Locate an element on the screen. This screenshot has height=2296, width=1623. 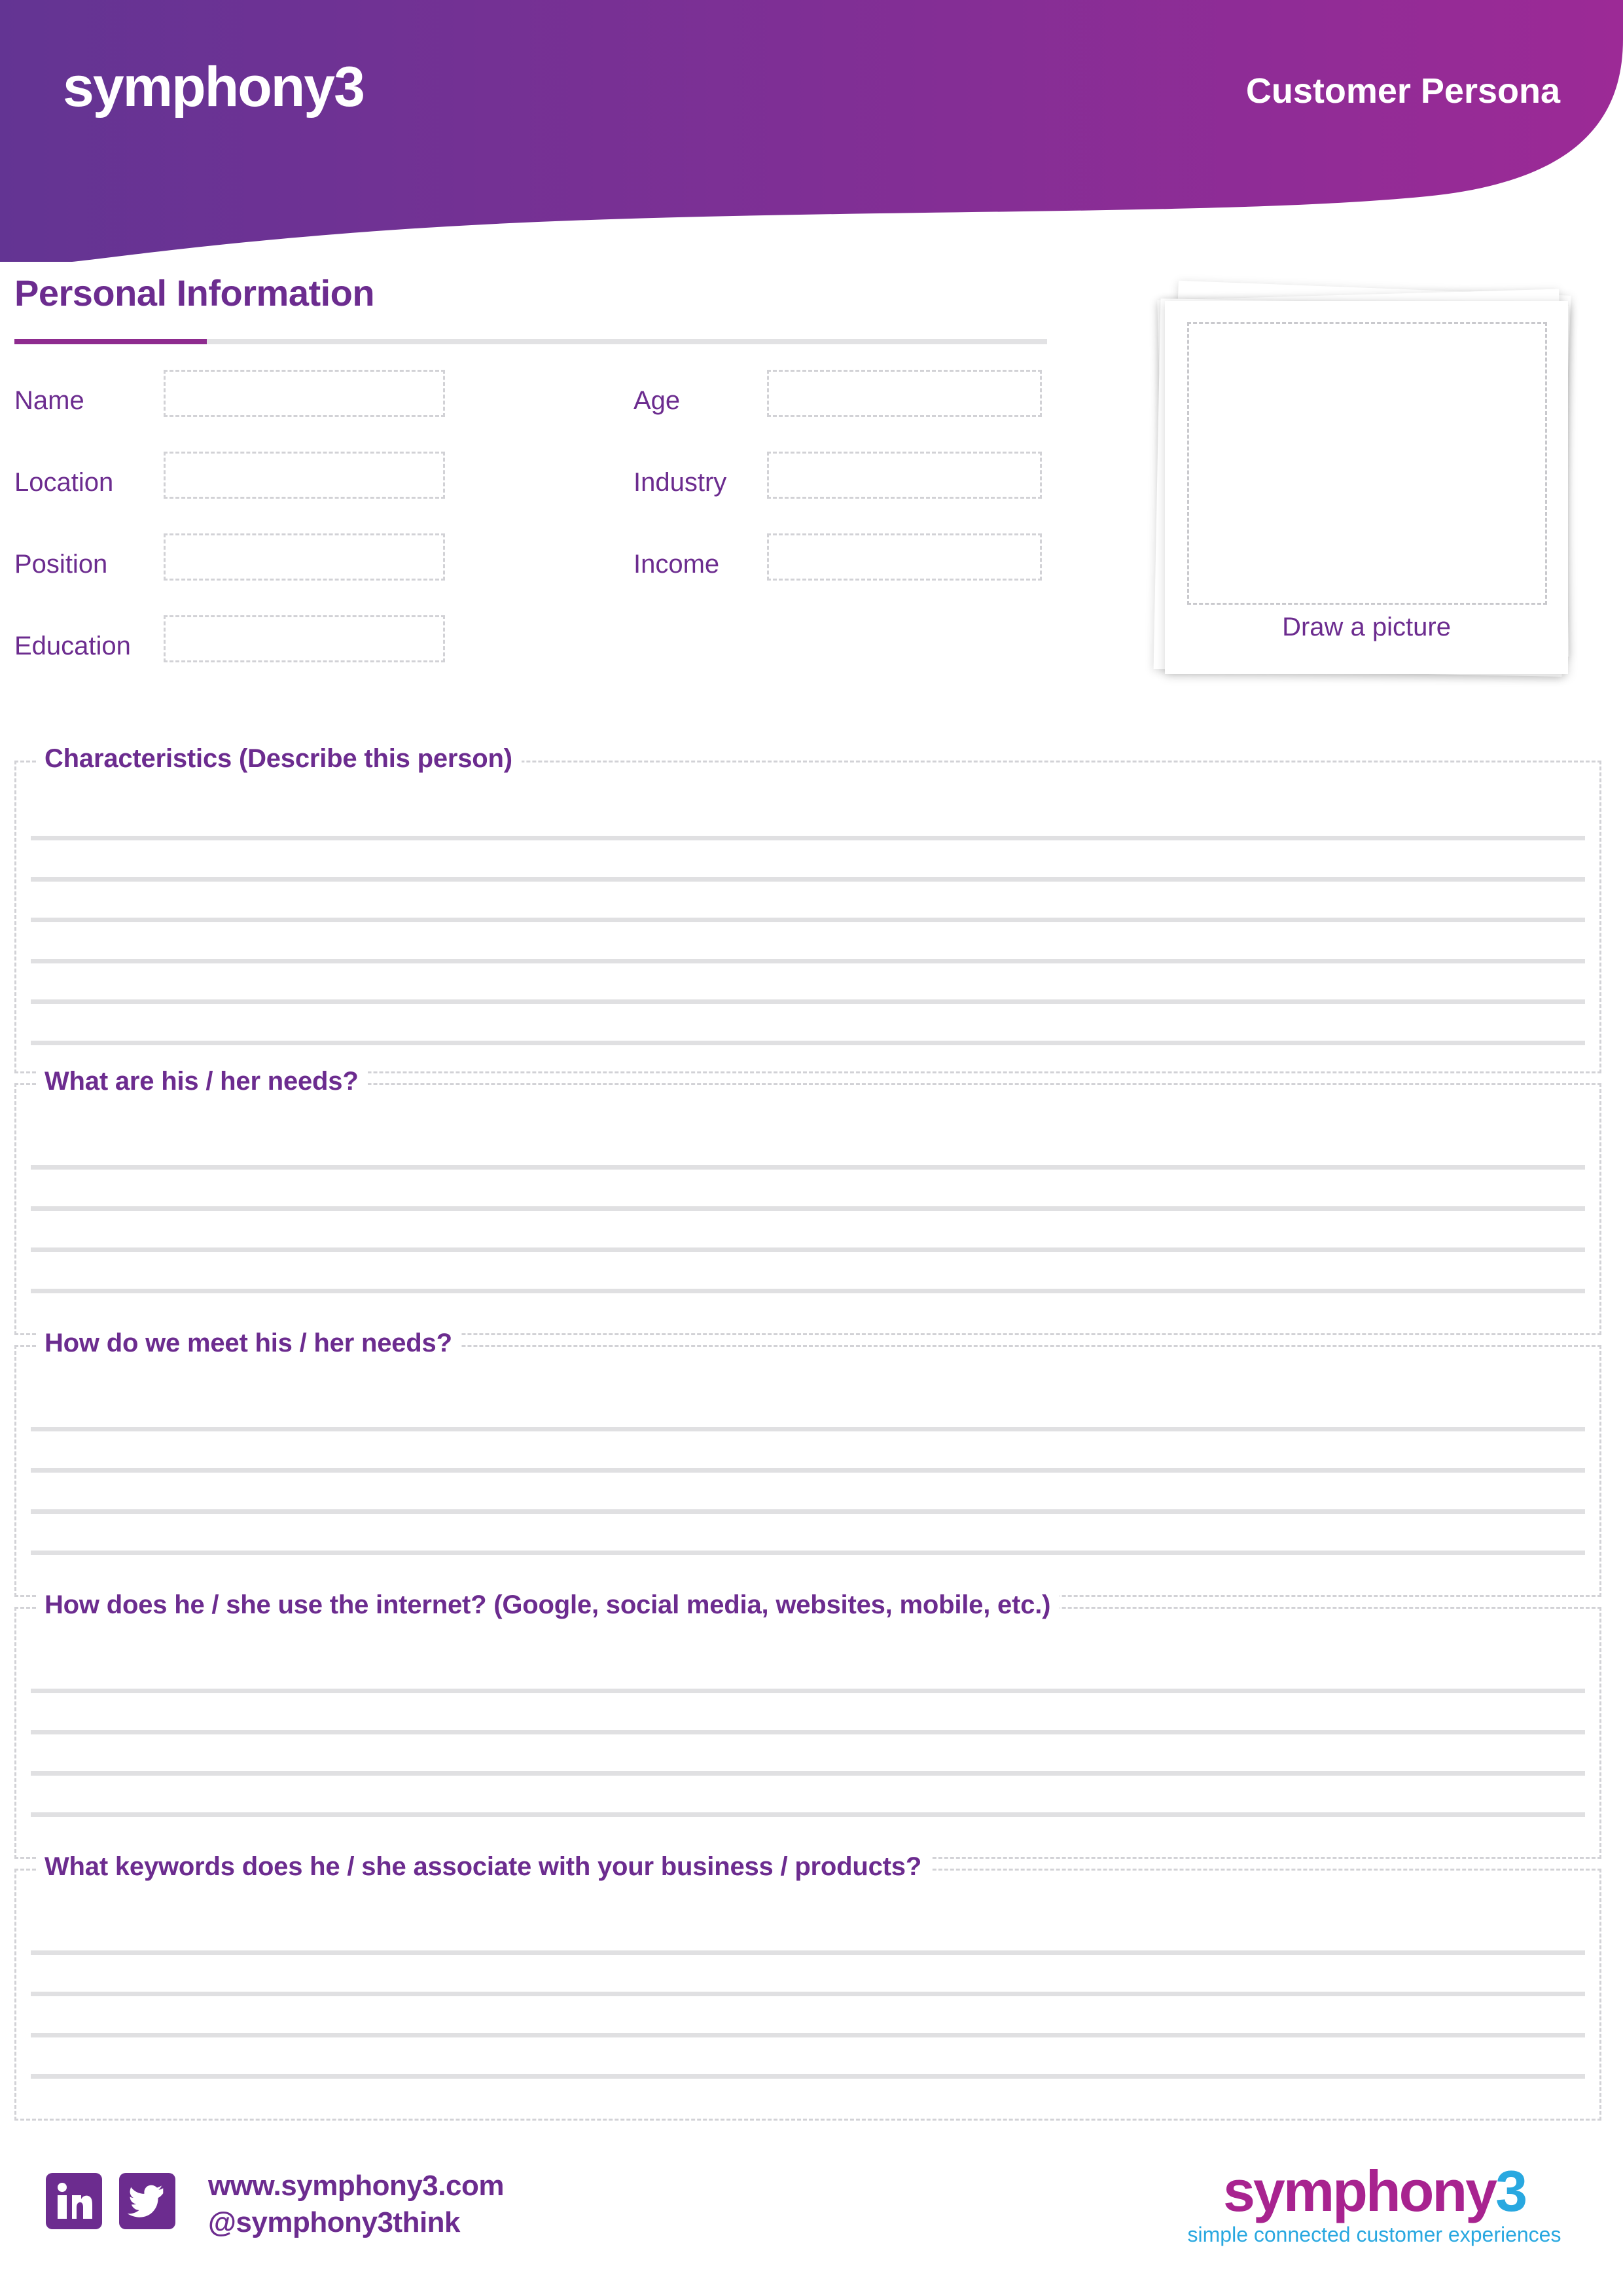
field-label-position: Position is located at coordinates (61, 564).